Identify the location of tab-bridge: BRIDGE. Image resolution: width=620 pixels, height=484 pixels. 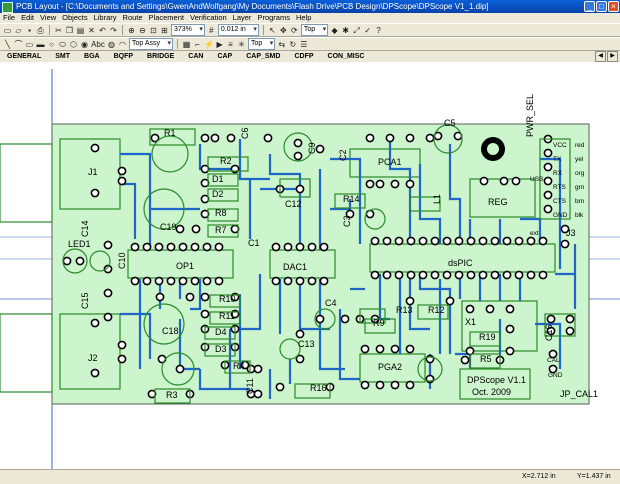
(160, 56).